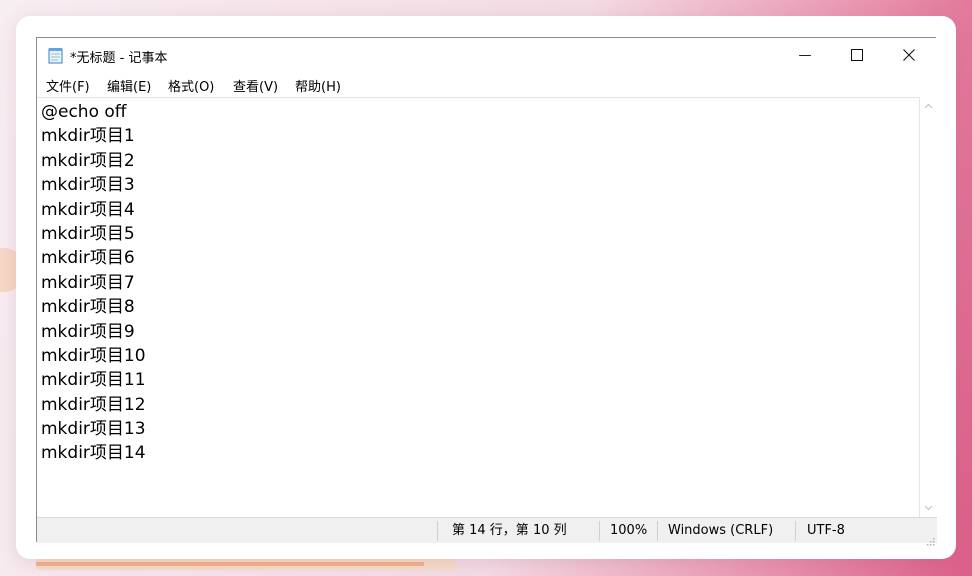 This screenshot has width=972, height=576. I want to click on editor-line: mkdir项目7, so click(88, 282).